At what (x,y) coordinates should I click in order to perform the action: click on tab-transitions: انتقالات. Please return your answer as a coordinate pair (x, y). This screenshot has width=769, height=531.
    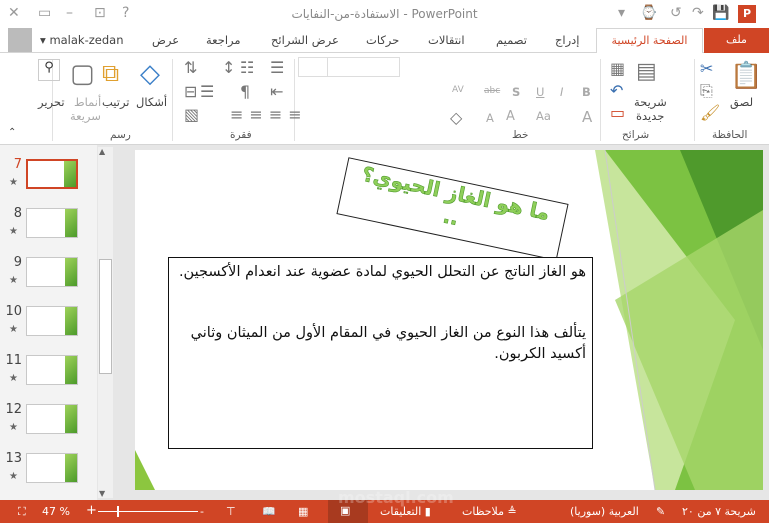
    Looking at the image, I should click on (446, 40).